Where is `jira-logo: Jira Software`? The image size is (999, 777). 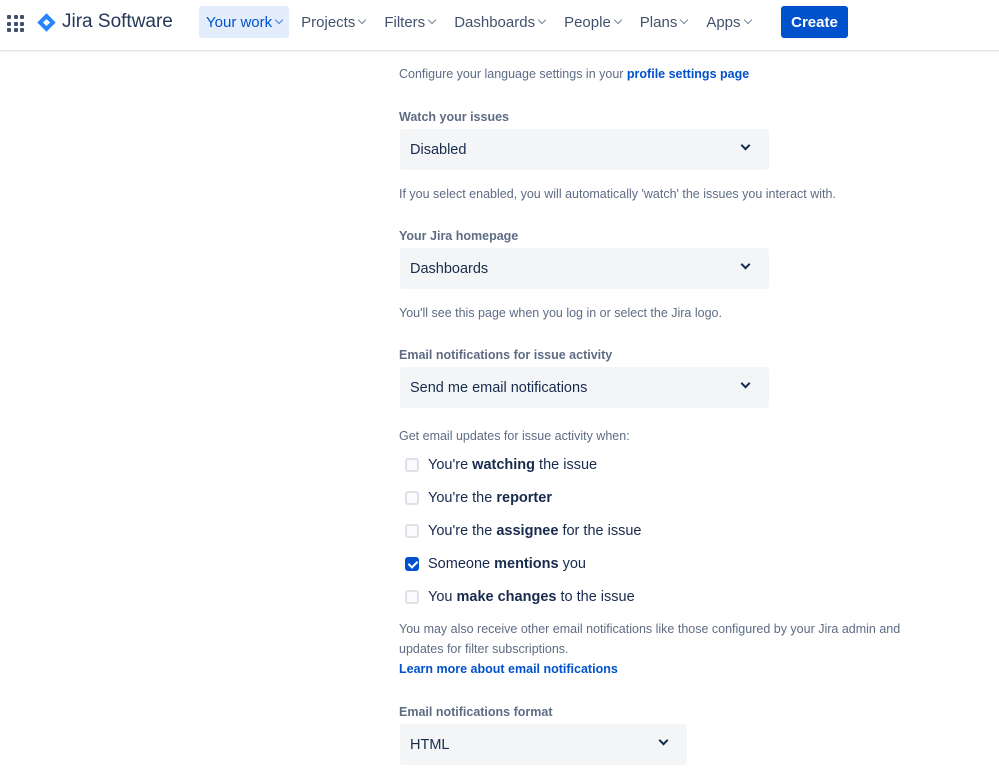
jira-logo: Jira Software is located at coordinates (105, 22).